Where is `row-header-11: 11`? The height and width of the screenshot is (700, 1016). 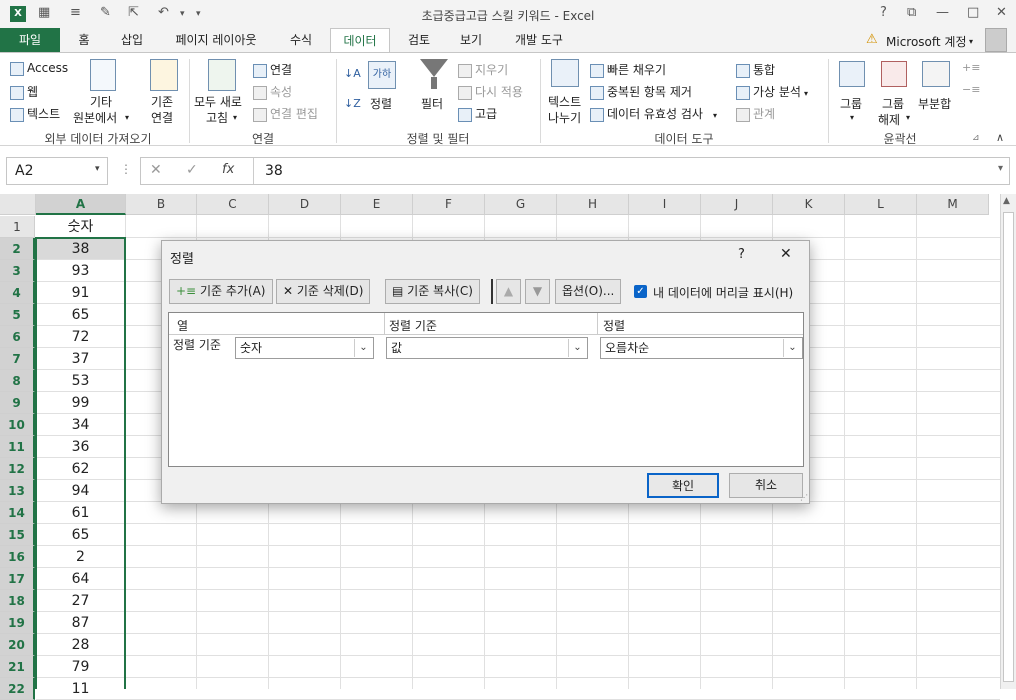 row-header-11: 11 is located at coordinates (17, 447).